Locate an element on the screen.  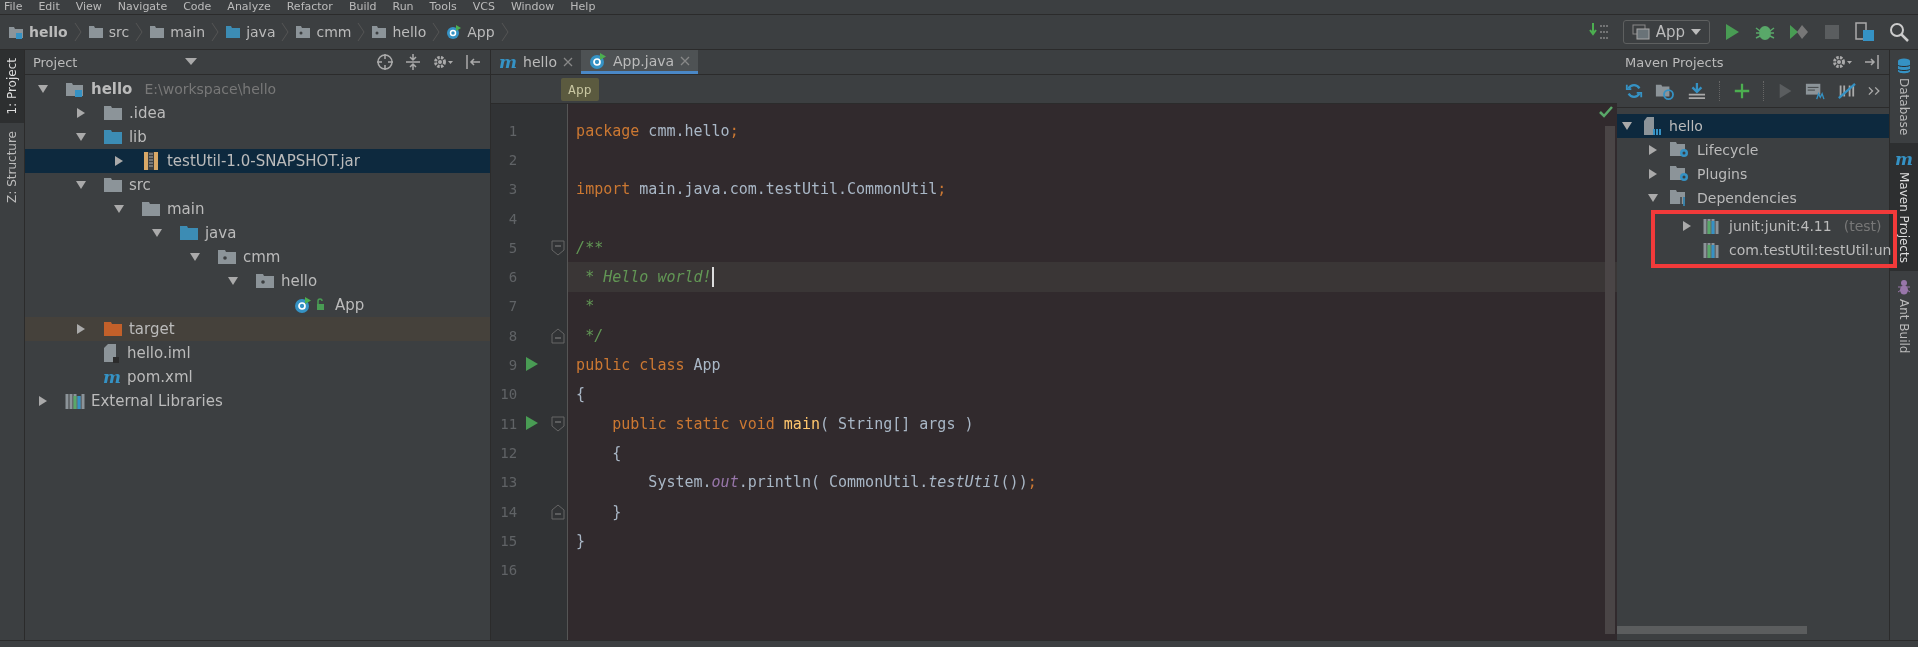
tool-window-tab: m Maven Projects is located at coordinates (1904, 207).